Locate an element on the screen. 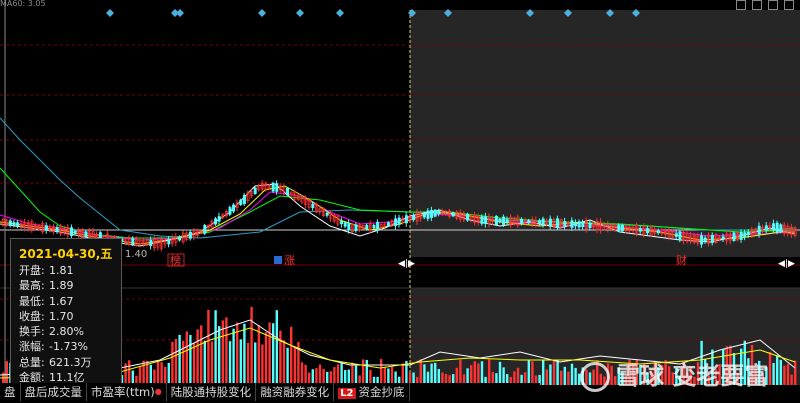 This screenshot has width=800, height=403. indicator-tab: 融资融券变化 is located at coordinates (295, 392).